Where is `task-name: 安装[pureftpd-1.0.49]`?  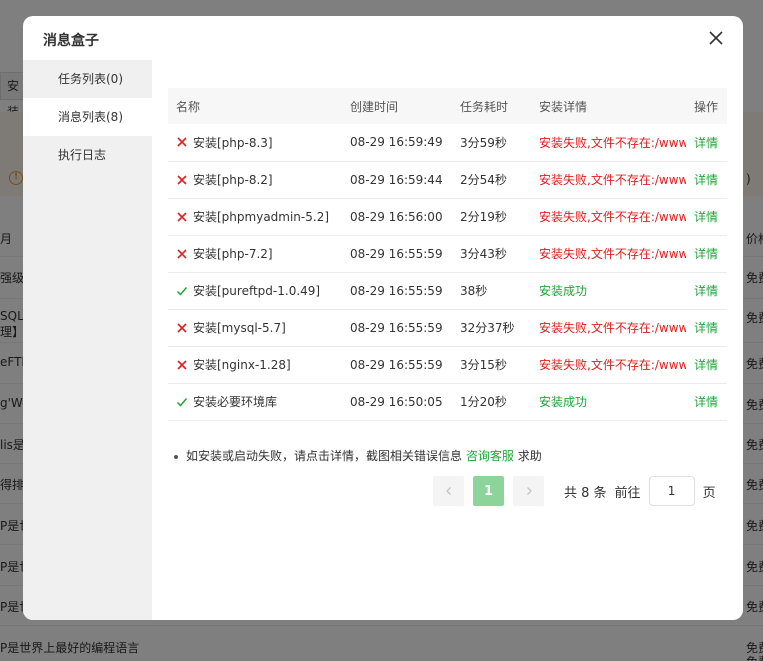 task-name: 安装[pureftpd-1.0.49] is located at coordinates (257, 291).